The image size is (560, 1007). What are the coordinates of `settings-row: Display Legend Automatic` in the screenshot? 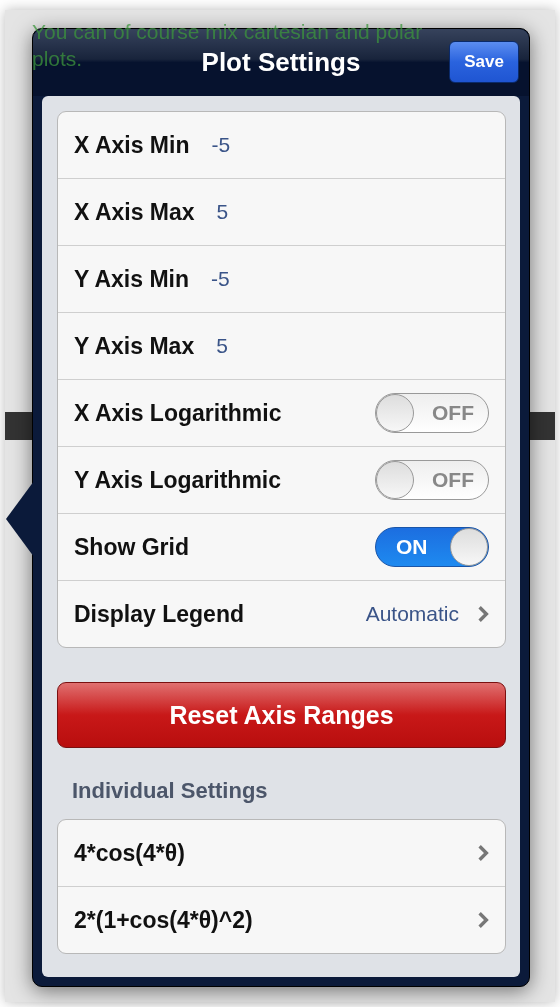 It's located at (281, 613).